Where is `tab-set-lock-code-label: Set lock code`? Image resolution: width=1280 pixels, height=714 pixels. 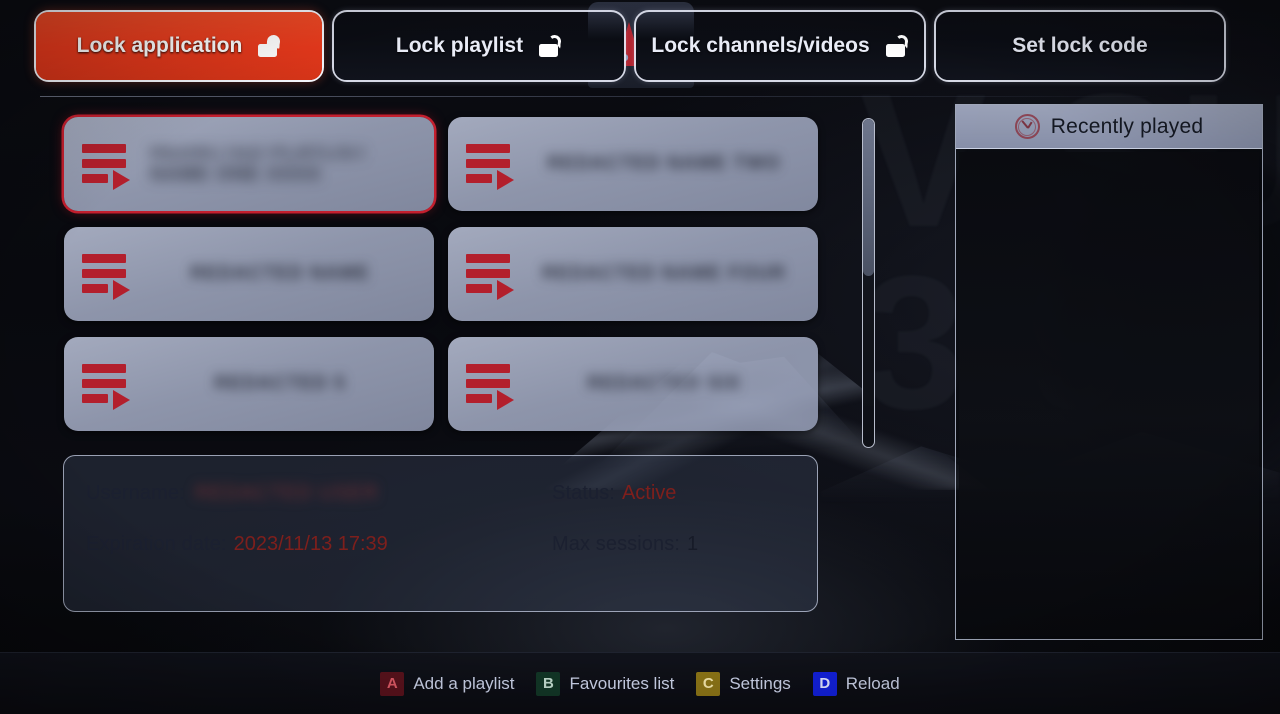 tab-set-lock-code-label: Set lock code is located at coordinates (1080, 45).